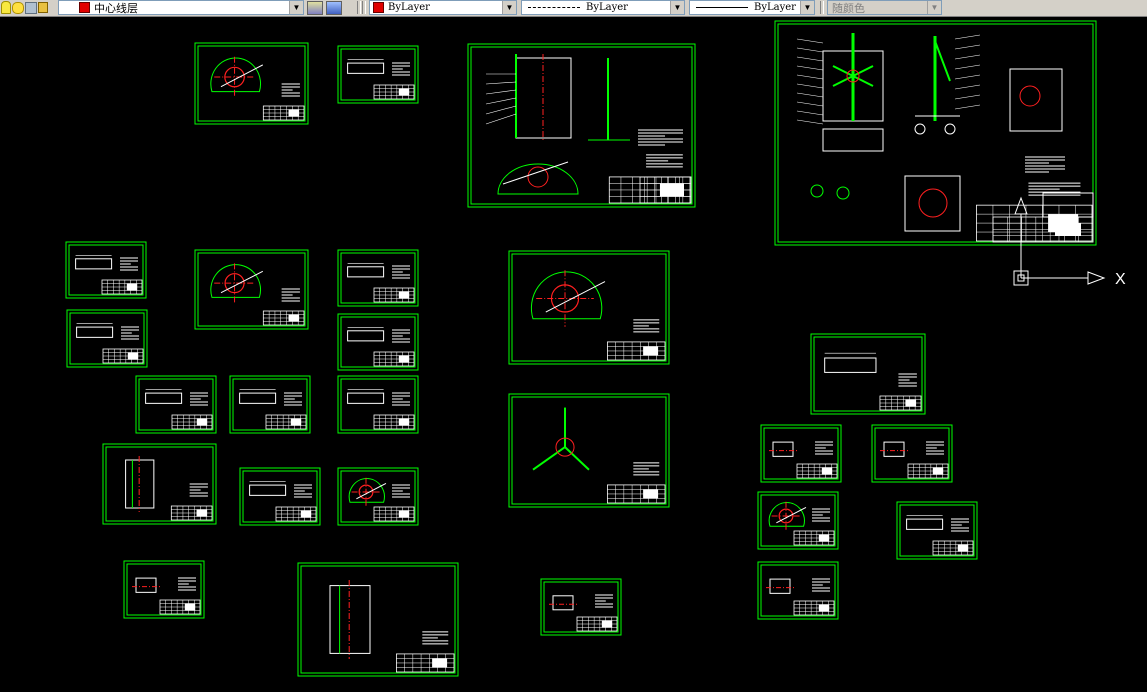  I want to click on lock-icon, so click(43, 7).